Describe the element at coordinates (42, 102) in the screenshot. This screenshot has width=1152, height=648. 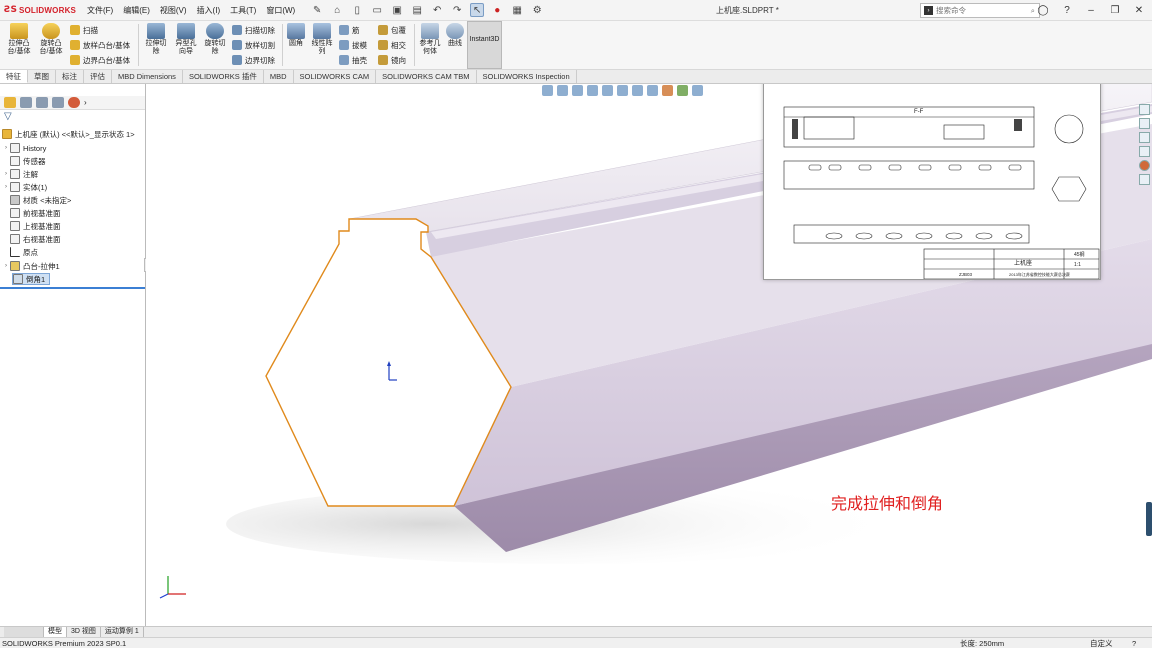
I see `configuration-manager-icon` at that location.